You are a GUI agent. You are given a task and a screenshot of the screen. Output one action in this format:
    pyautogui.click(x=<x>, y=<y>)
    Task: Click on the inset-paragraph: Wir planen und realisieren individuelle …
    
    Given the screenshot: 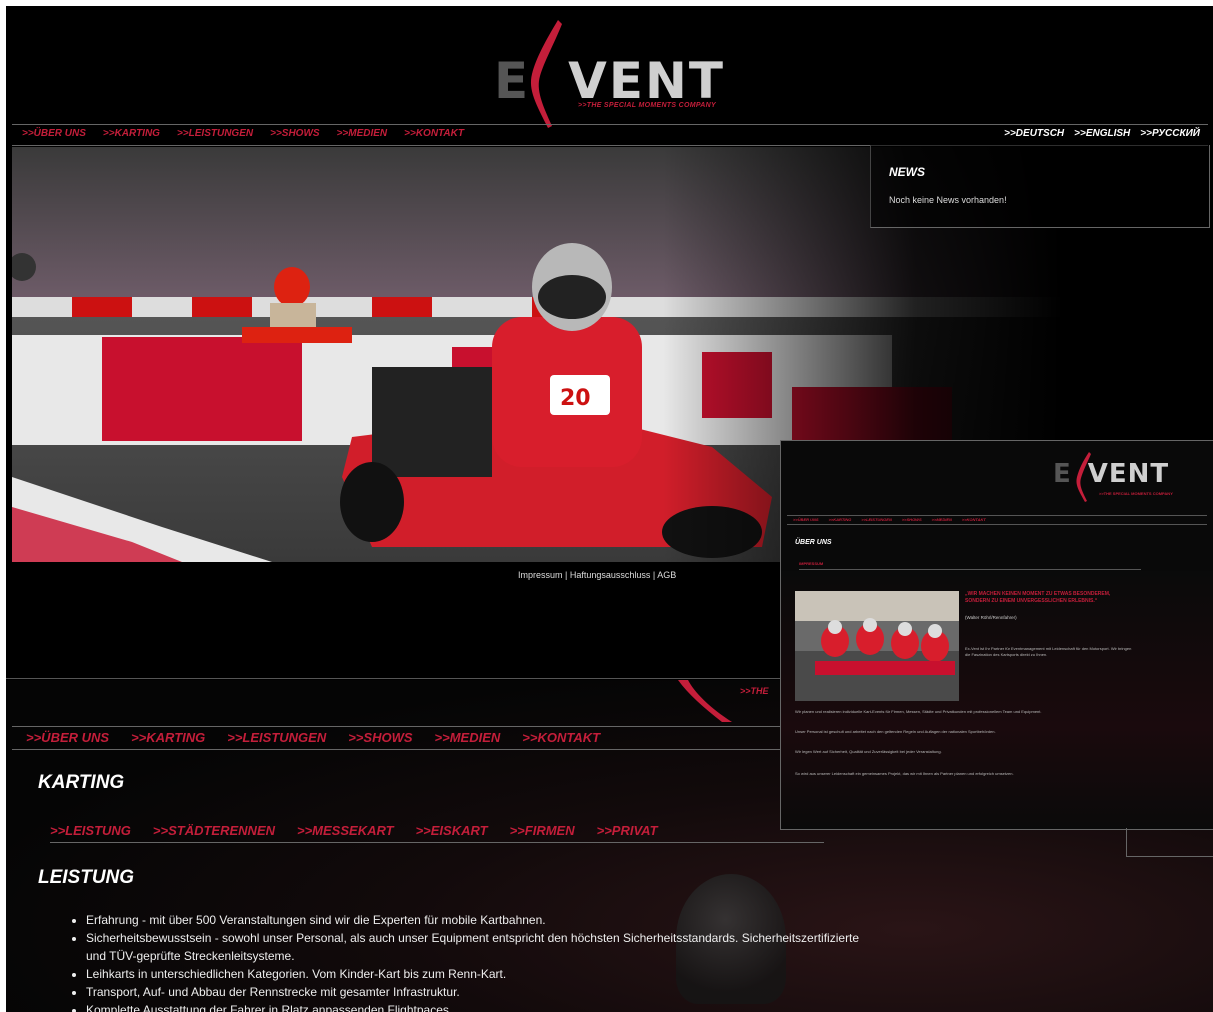 What is the action you would take?
    pyautogui.click(x=918, y=711)
    